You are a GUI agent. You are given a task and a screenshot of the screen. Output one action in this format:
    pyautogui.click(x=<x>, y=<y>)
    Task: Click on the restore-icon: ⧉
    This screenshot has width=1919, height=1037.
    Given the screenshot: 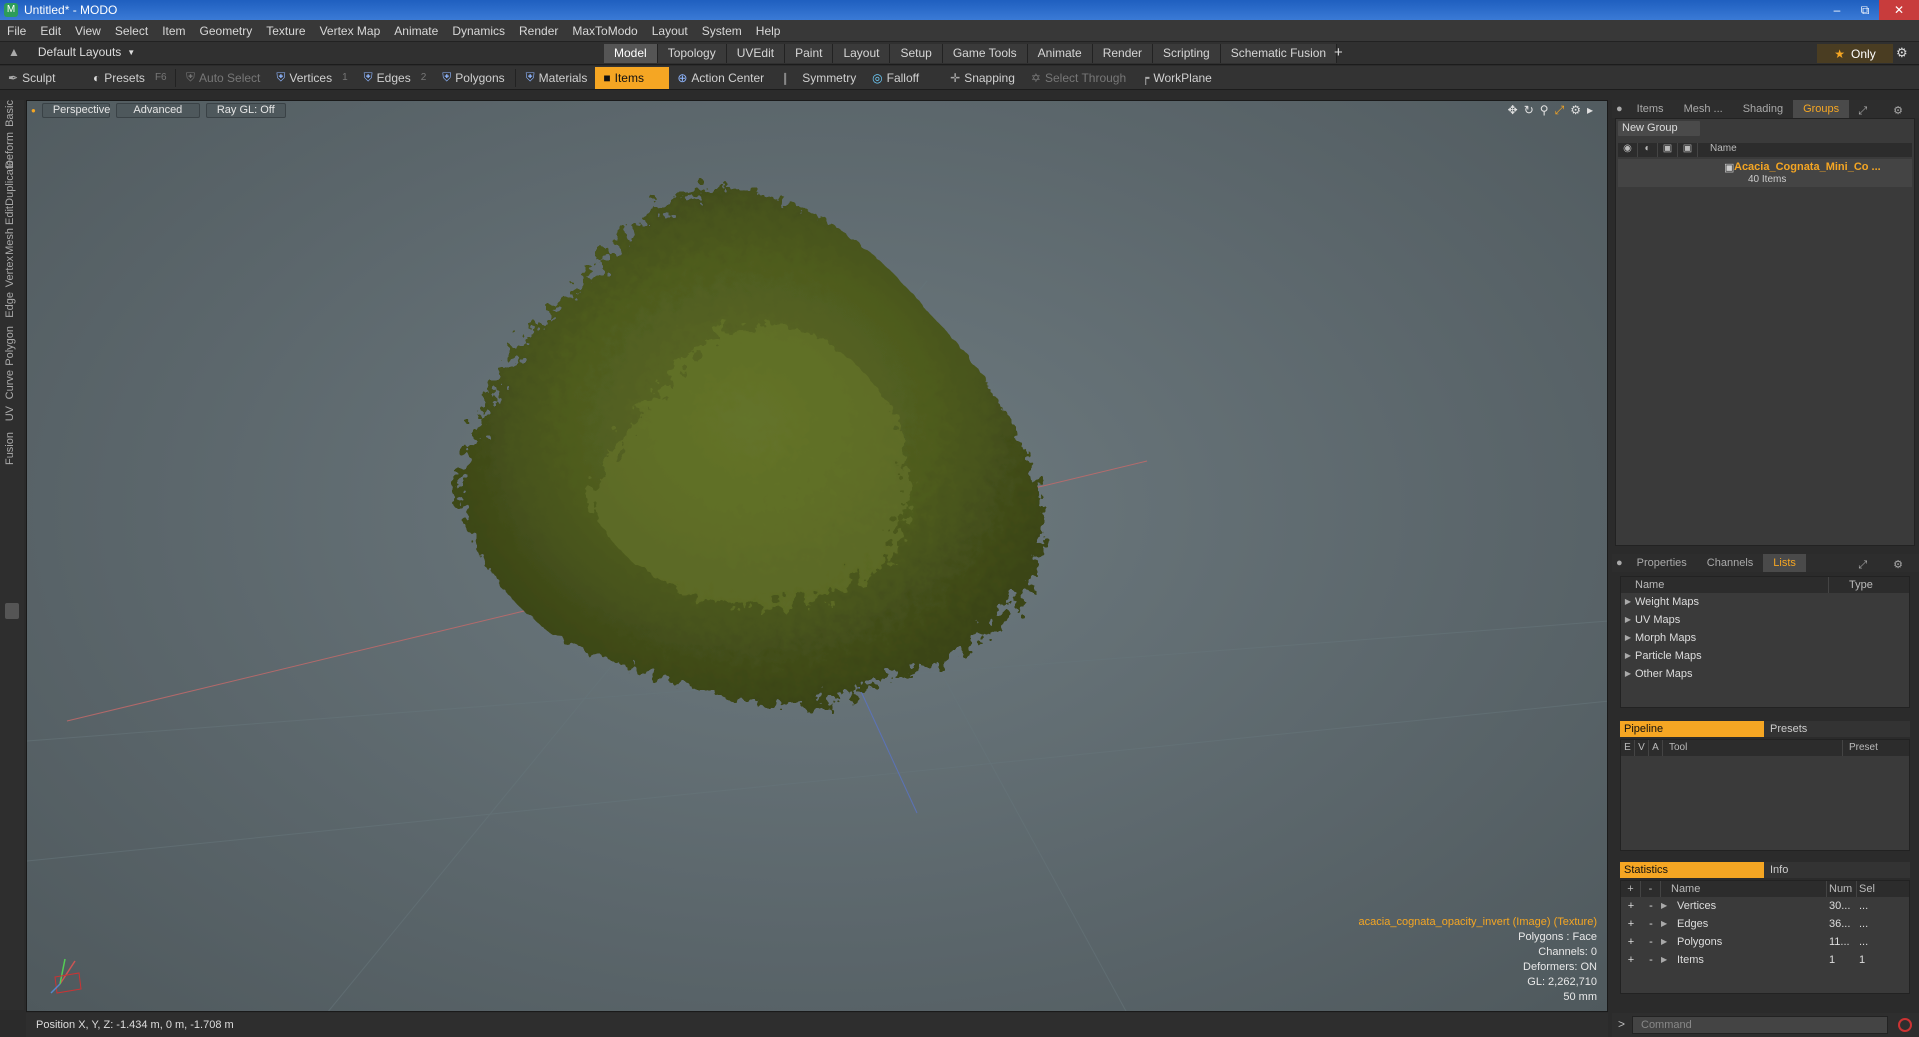 What is the action you would take?
    pyautogui.click(x=1865, y=10)
    